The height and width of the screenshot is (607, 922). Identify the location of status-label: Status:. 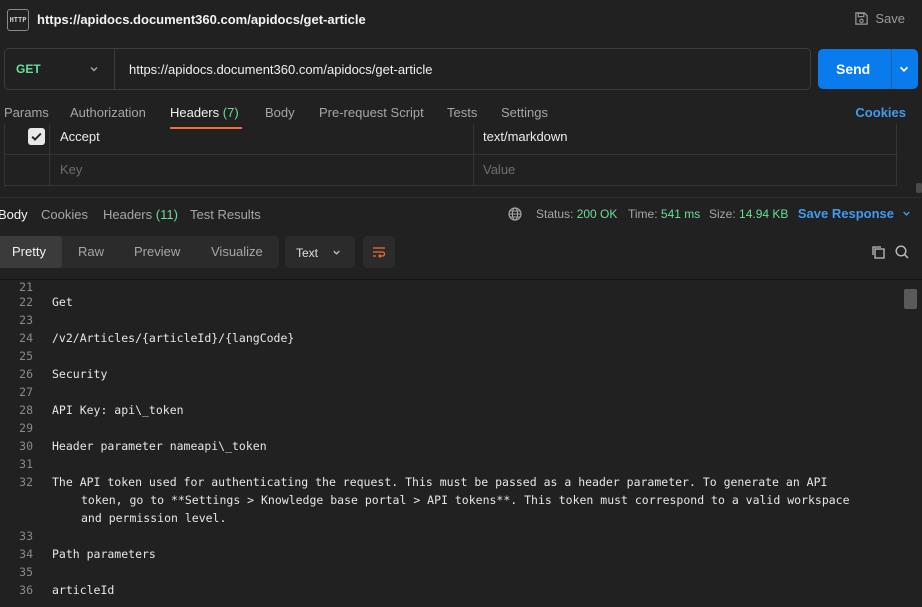
(555, 214).